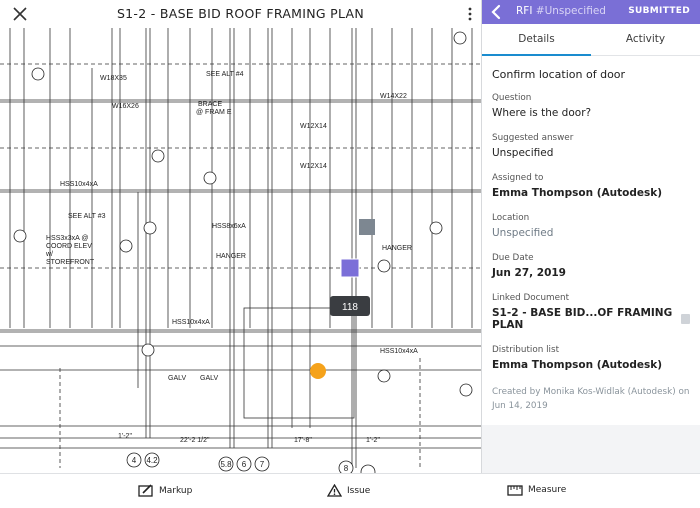 This screenshot has height=508, width=700. I want to click on pin-count-label: 118, so click(350, 307).